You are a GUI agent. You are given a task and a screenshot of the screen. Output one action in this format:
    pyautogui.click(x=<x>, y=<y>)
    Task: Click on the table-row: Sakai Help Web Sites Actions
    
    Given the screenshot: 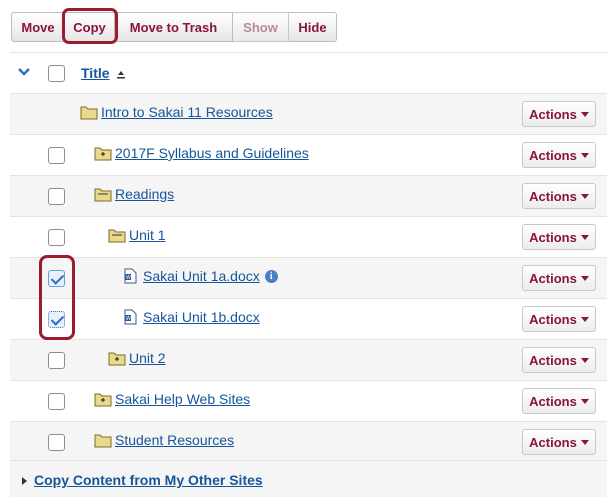 What is the action you would take?
    pyautogui.click(x=308, y=401)
    